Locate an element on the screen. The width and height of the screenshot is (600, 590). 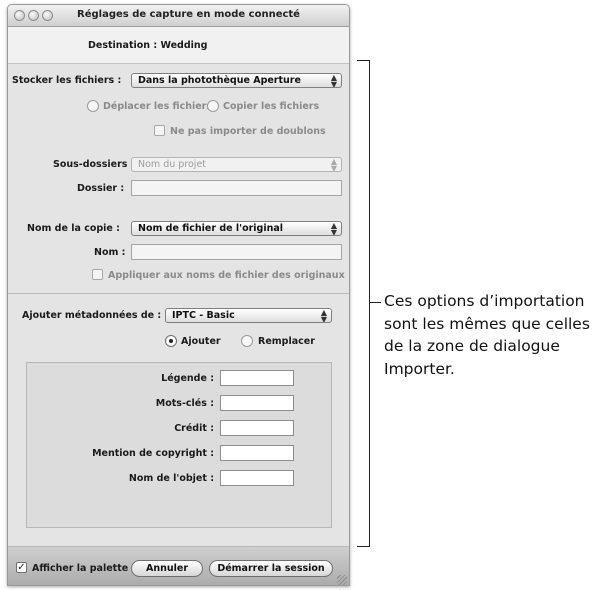
metadata-preset-value: IPTC - Basic is located at coordinates (203, 315).